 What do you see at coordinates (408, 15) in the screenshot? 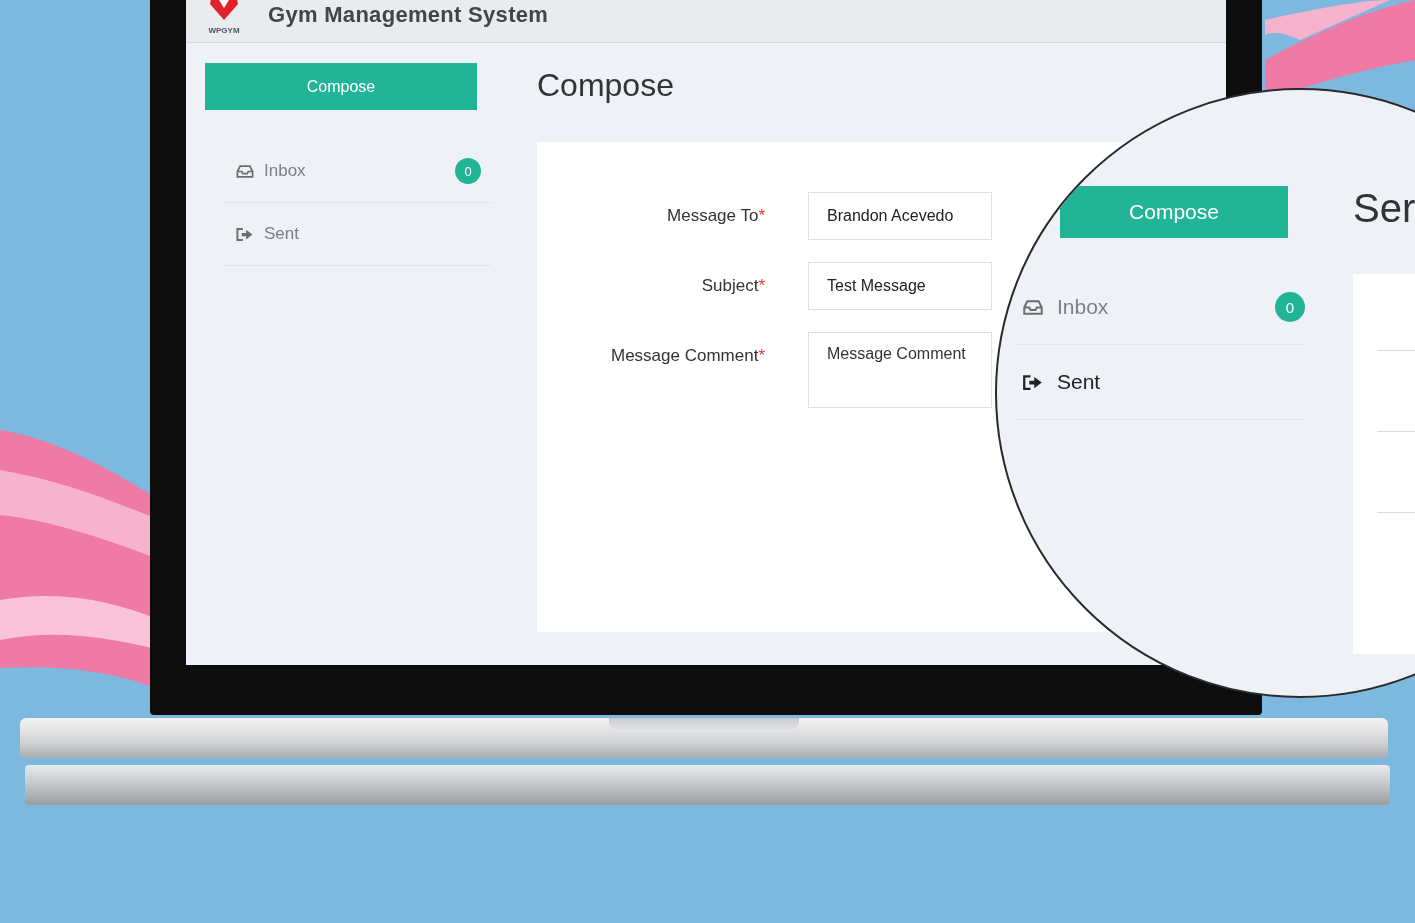
I see `app-title: Gym Management System` at bounding box center [408, 15].